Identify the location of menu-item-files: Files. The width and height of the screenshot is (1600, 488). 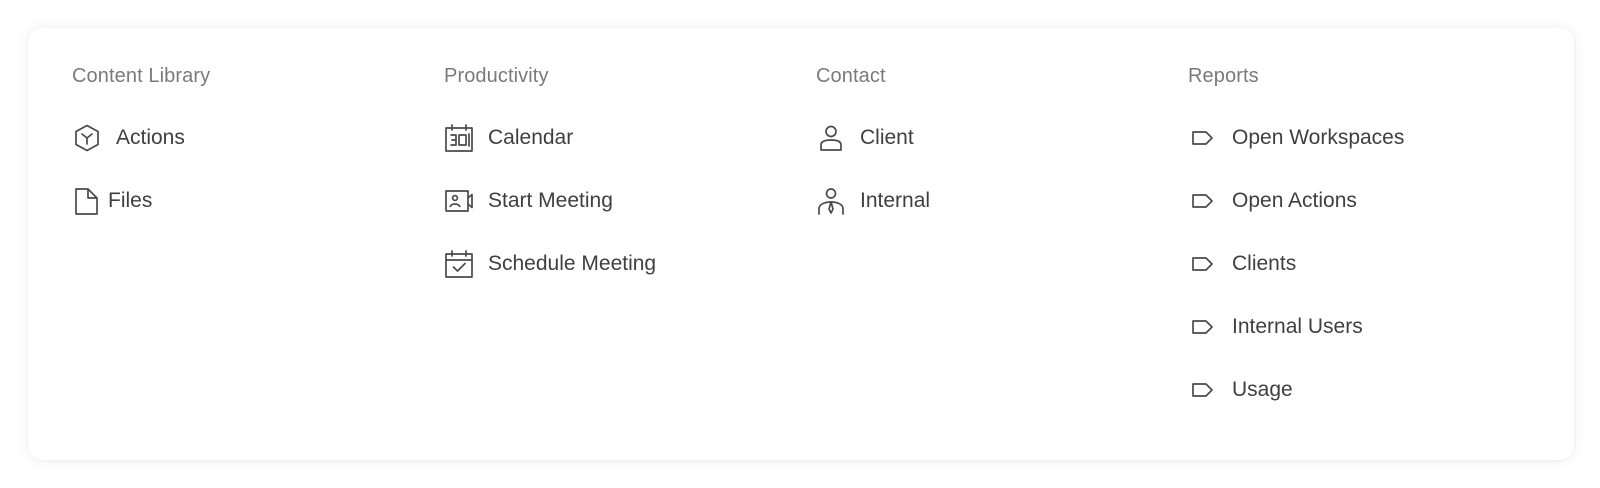
(112, 201).